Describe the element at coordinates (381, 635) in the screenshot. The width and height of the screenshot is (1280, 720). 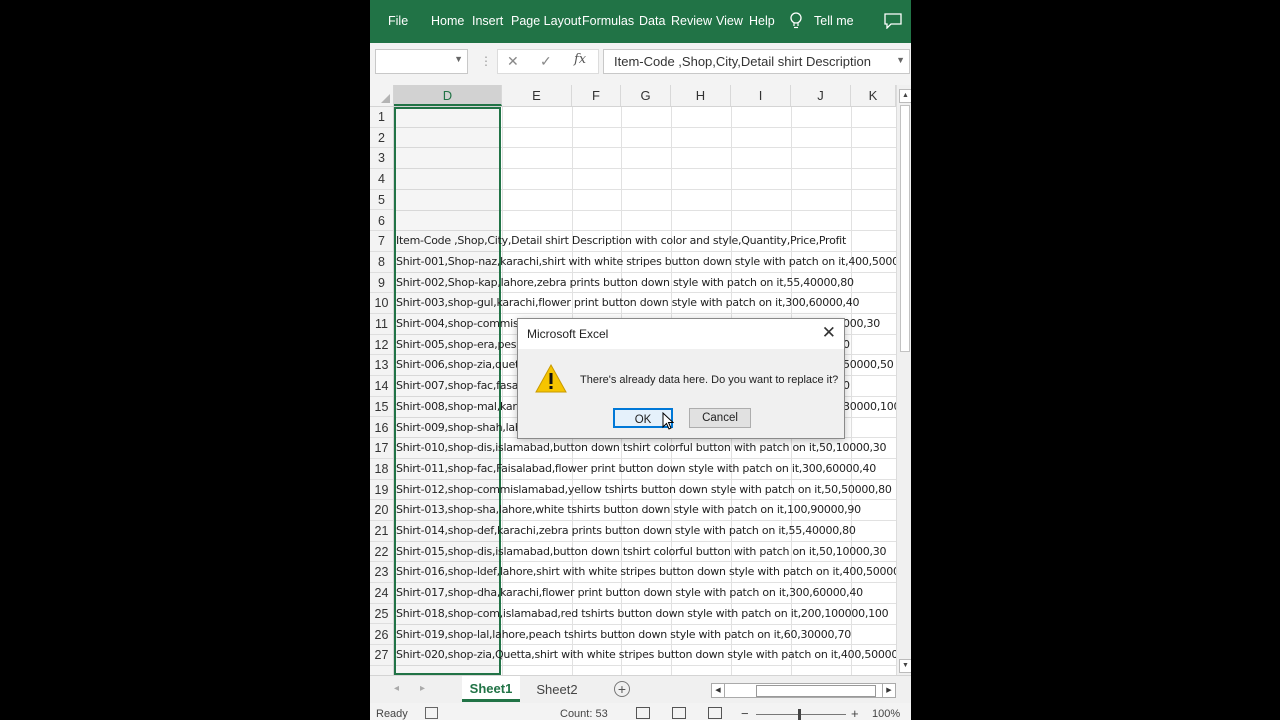
I see `row-header: 26` at that location.